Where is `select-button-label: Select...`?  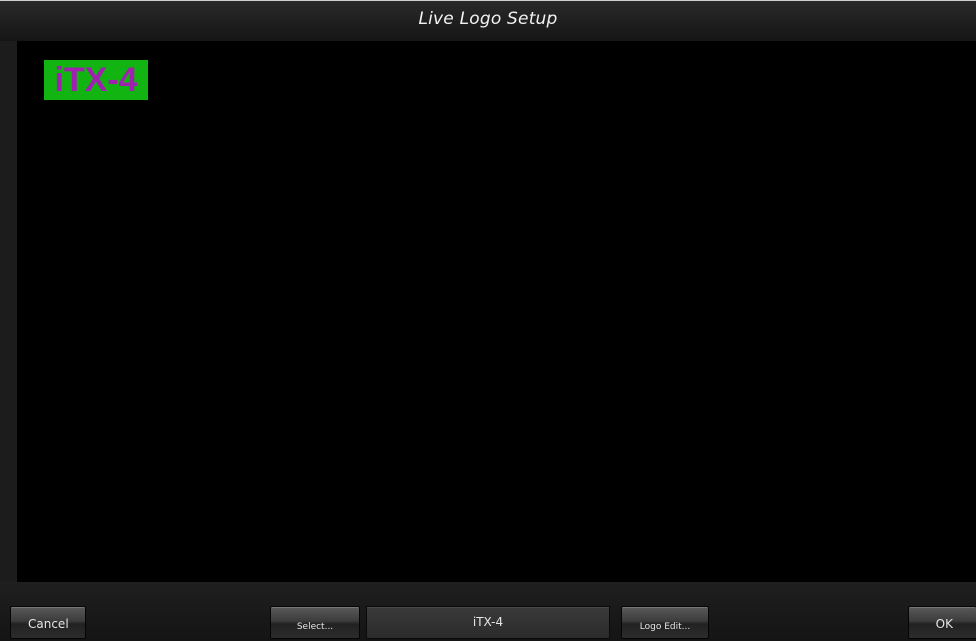 select-button-label: Select... is located at coordinates (315, 627).